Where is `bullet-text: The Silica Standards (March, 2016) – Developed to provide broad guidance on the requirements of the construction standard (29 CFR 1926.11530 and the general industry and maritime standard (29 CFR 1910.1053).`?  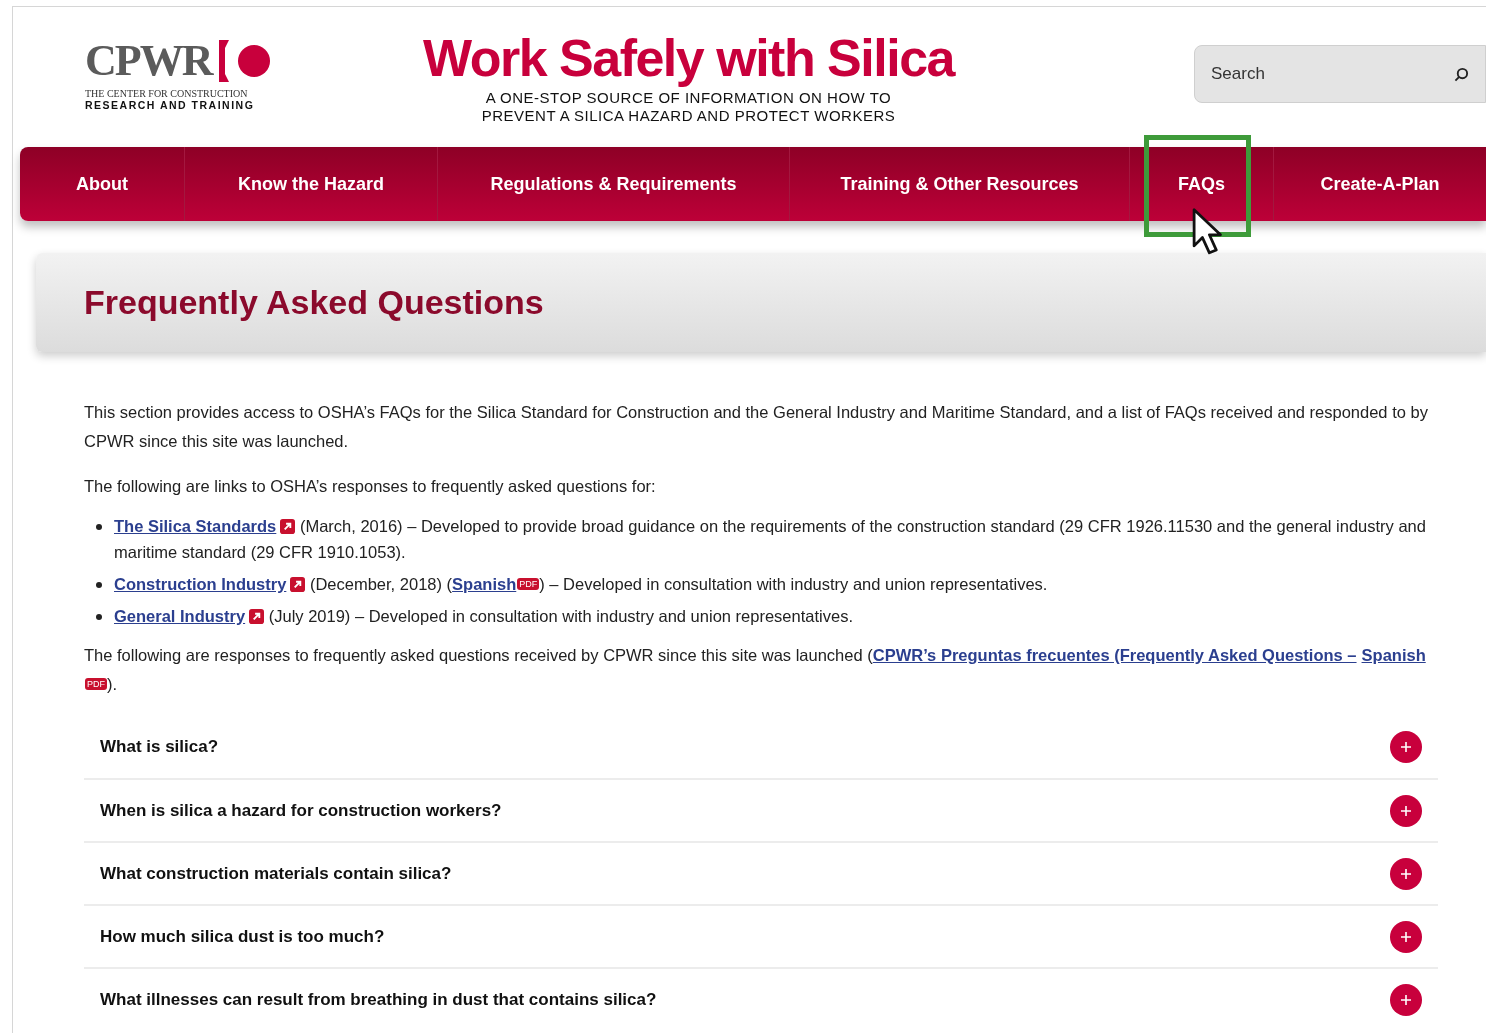
bullet-text: The Silica Standards (March, 2016) – Developed to provide broad guidance on the requirements of the construction standard (29 CFR 1926.11530 and the general industry and maritime standard (29 CFR 1910.1053). is located at coordinates (770, 539).